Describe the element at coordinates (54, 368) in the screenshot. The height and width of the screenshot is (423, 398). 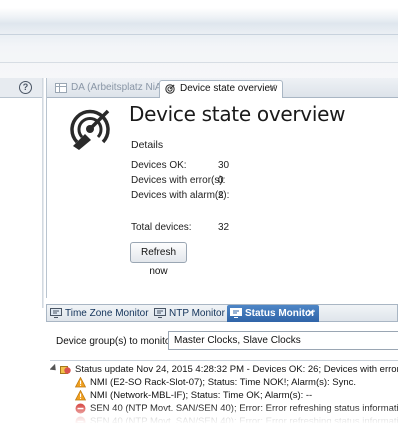
I see `chevron-down-icon` at that location.